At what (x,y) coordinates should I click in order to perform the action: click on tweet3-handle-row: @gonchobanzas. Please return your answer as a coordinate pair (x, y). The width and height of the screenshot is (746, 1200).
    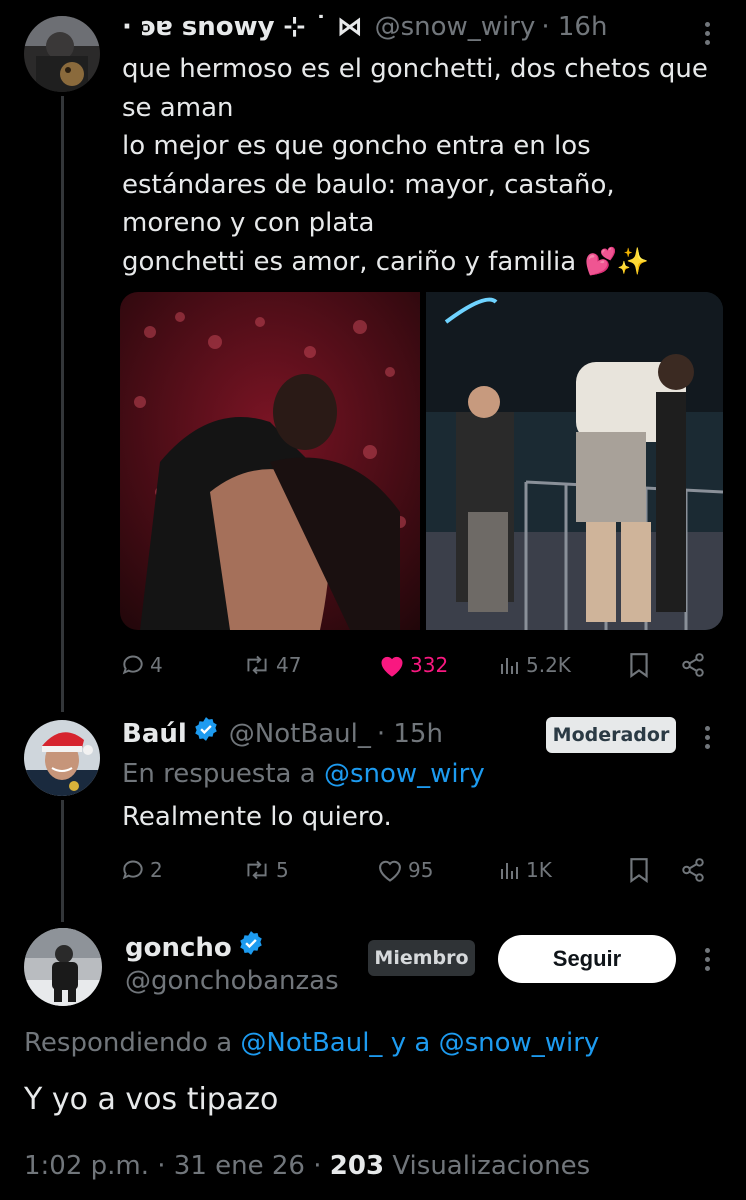
    Looking at the image, I should click on (232, 981).